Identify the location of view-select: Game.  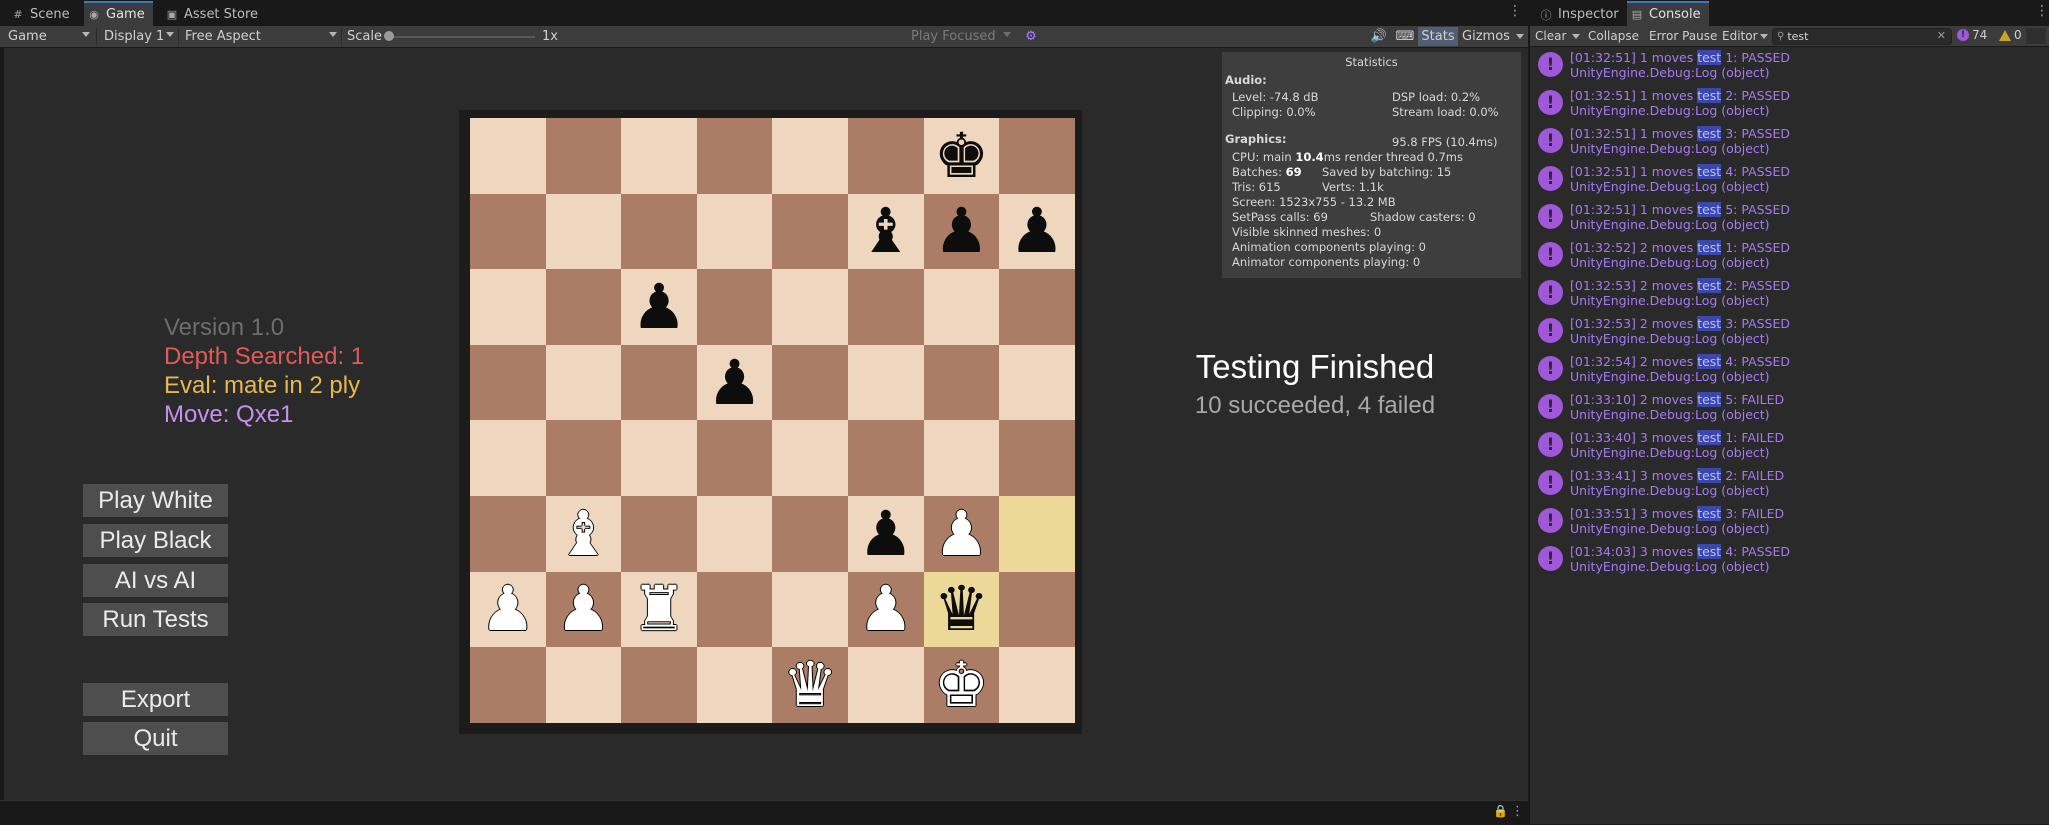
(50, 36).